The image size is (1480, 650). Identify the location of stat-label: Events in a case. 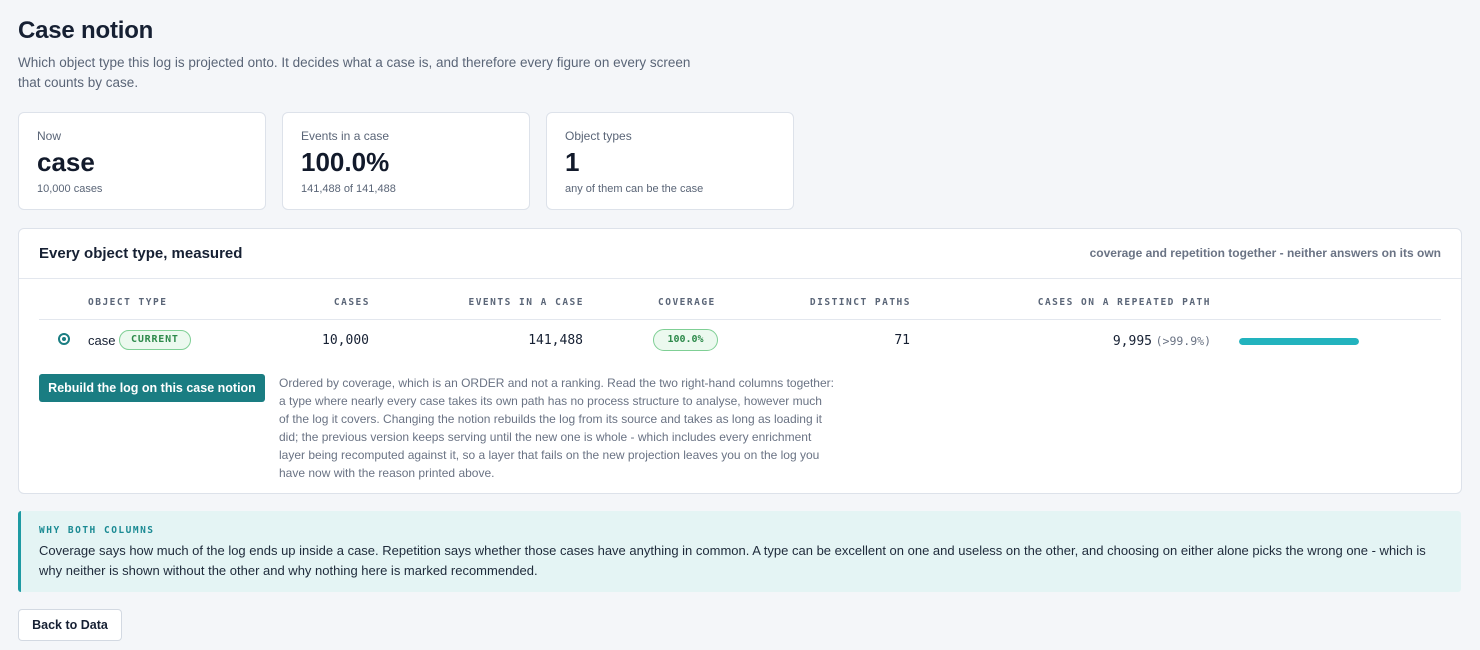
(345, 136).